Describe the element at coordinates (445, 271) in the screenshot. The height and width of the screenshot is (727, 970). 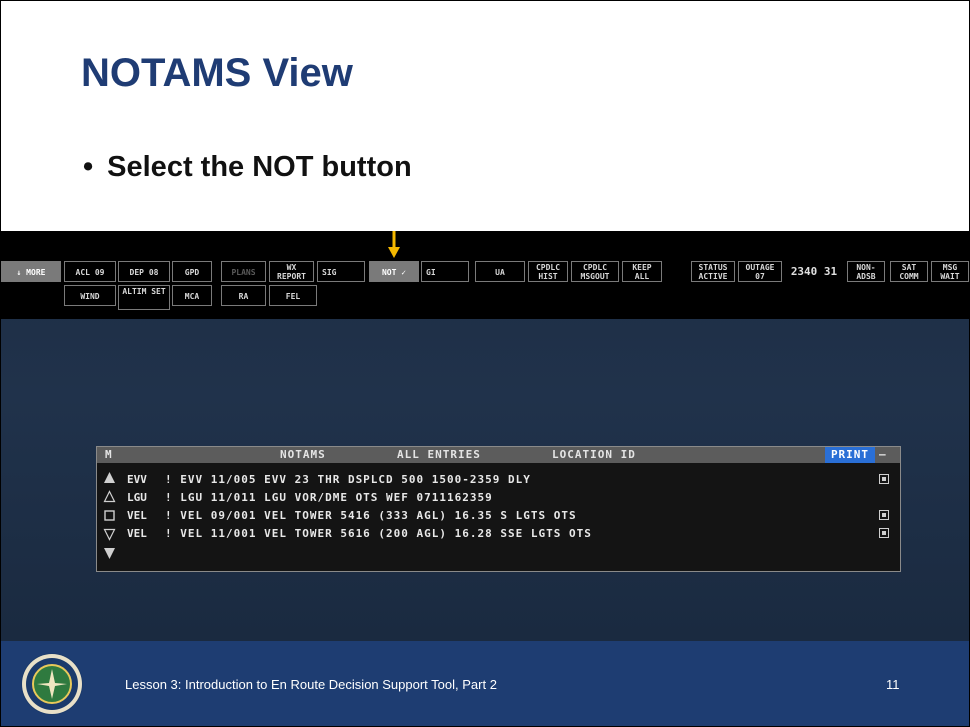
I see `gi-button: GI` at that location.